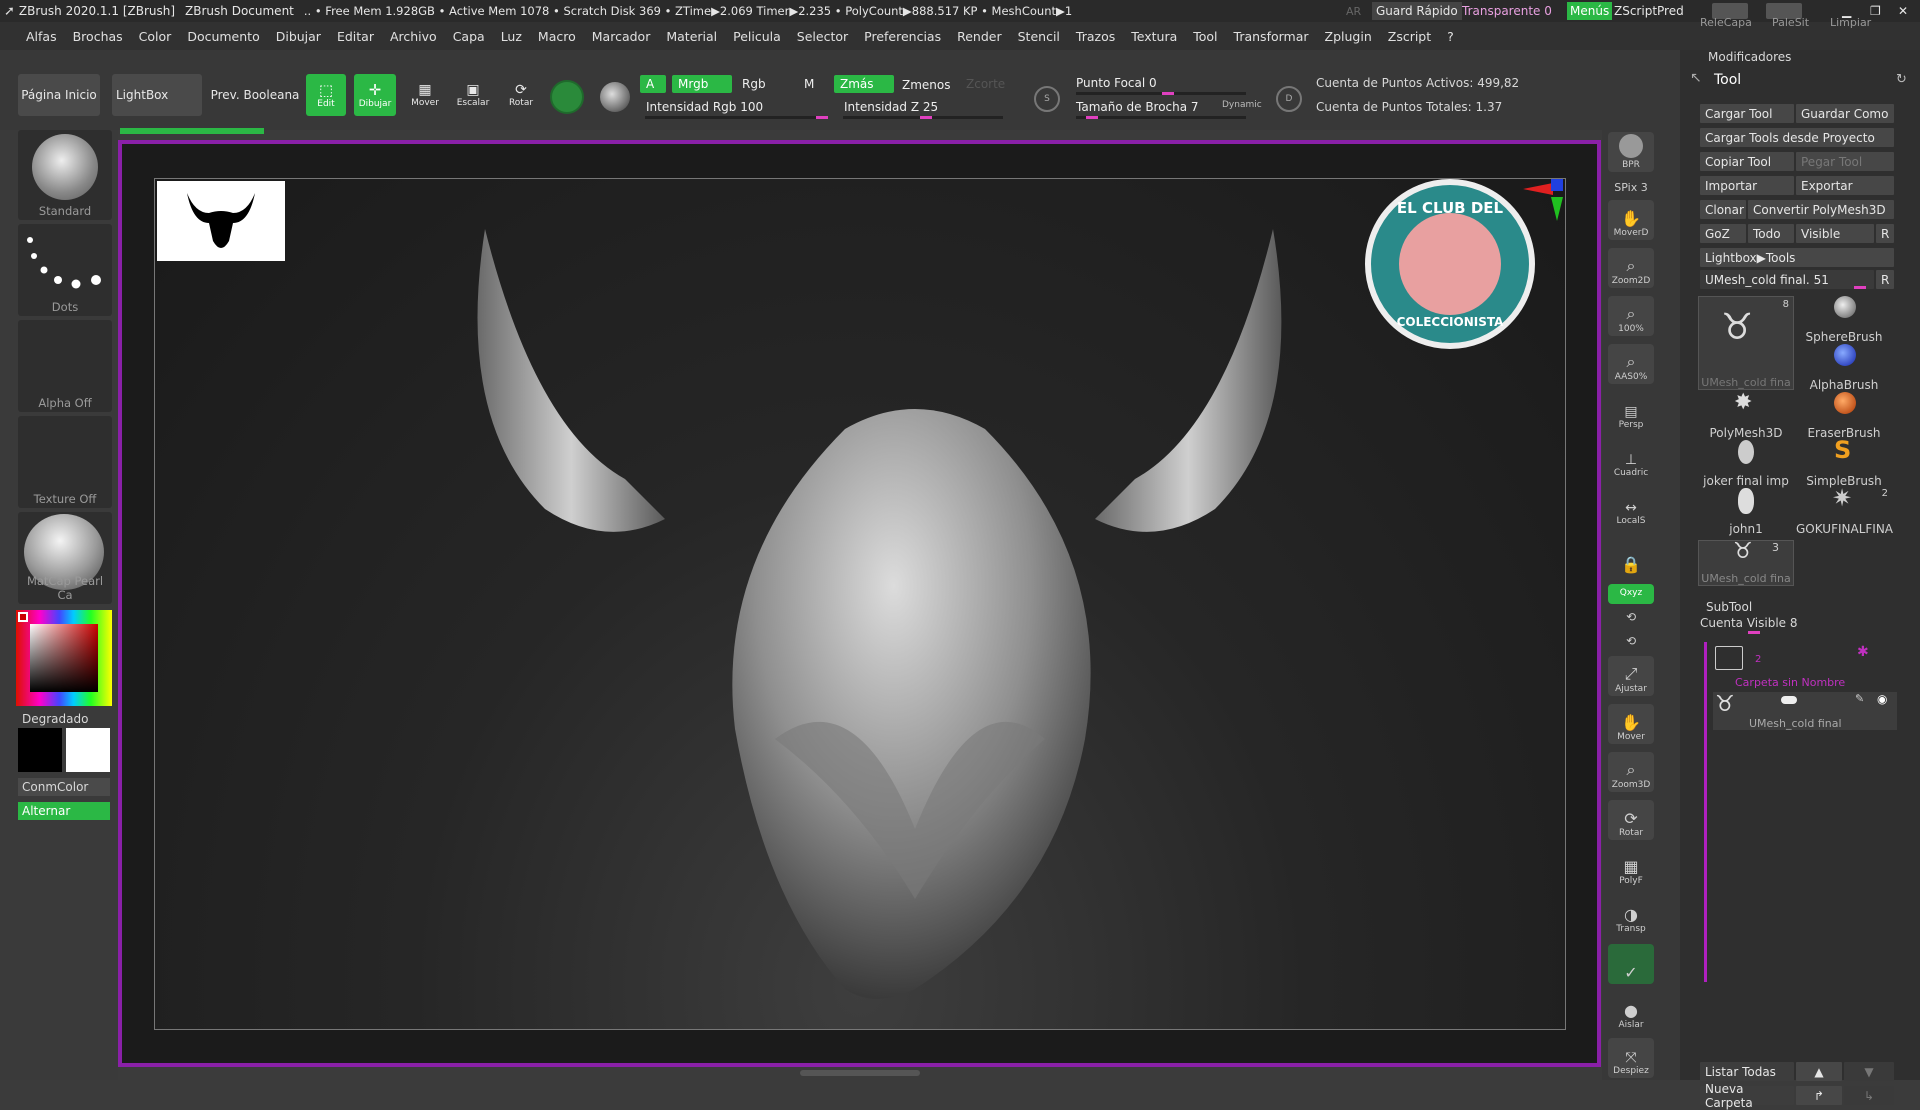 The image size is (1920, 1110). What do you see at coordinates (521, 95) in the screenshot?
I see `rotate-button: ⟳ Rotar` at bounding box center [521, 95].